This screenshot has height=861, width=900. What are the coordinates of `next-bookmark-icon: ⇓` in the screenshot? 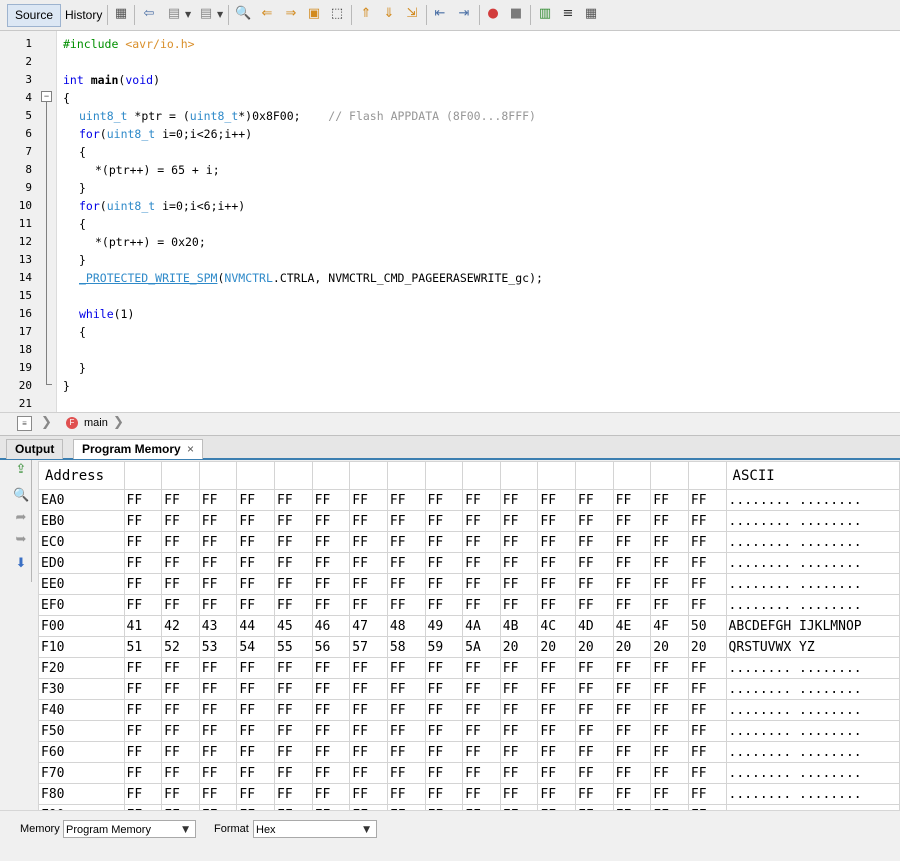 It's located at (389, 14).